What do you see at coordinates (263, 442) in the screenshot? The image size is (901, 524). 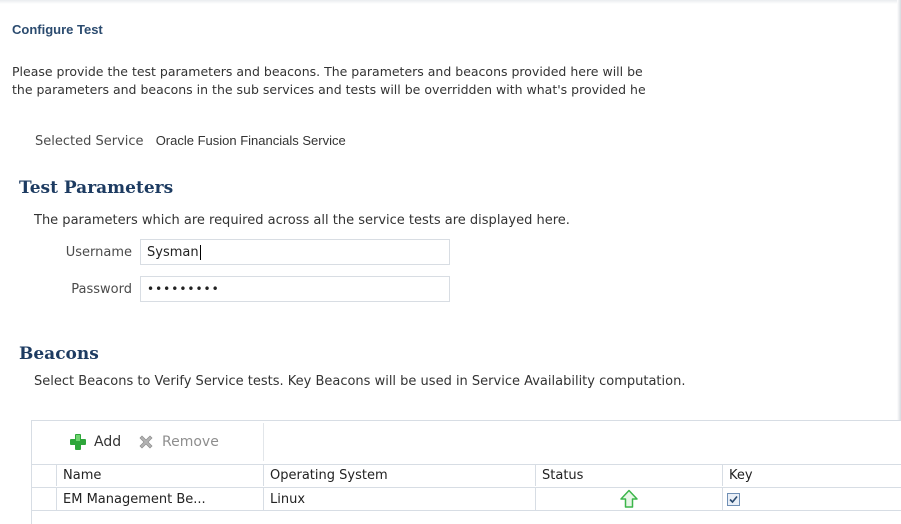 I see `toolbar-divider` at bounding box center [263, 442].